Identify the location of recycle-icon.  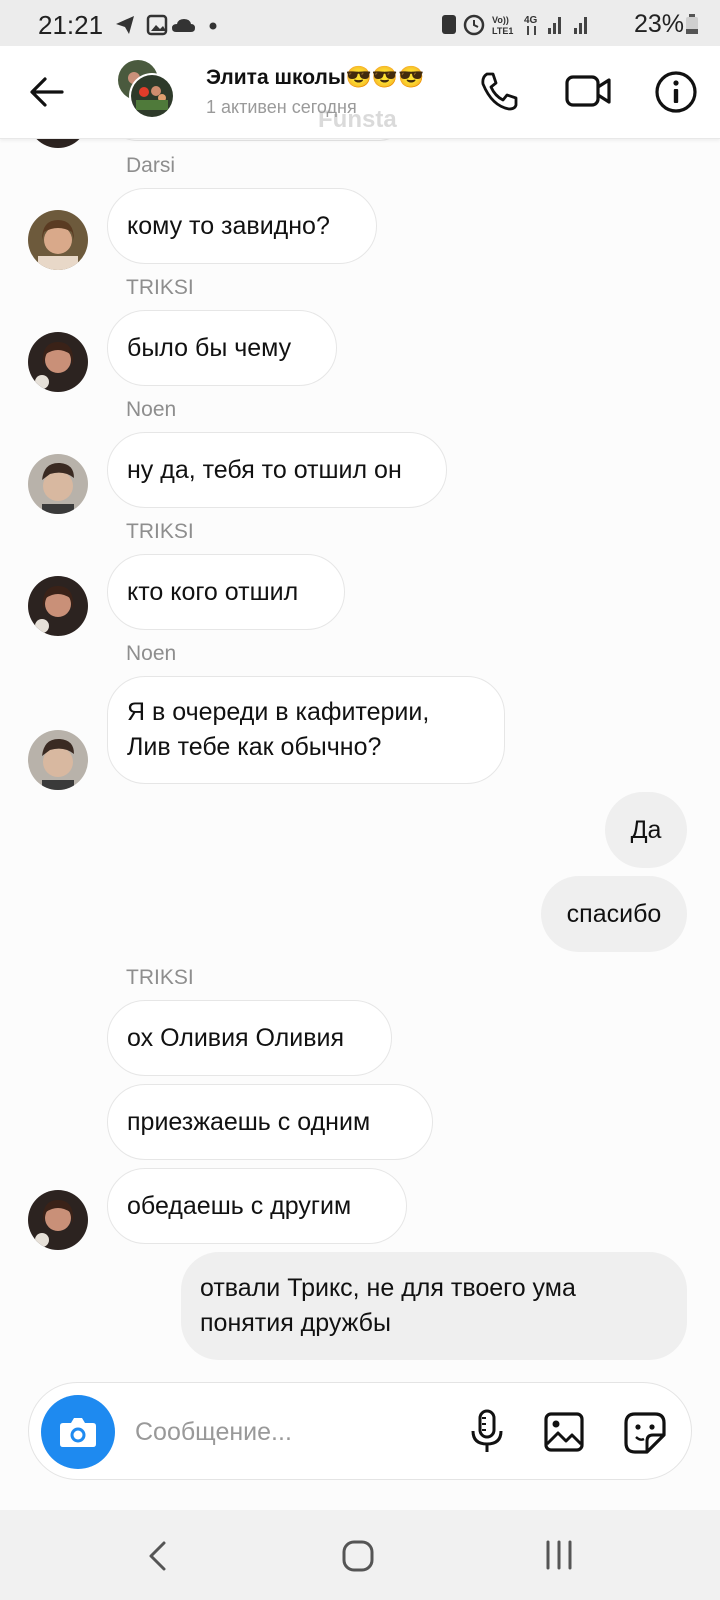
(449, 24).